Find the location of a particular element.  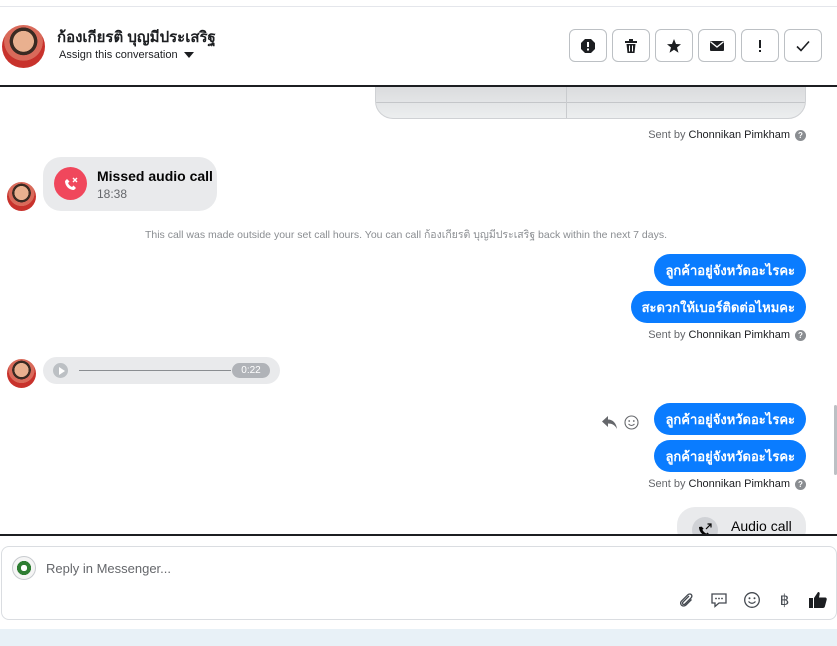

contact-avatar is located at coordinates (23, 46).